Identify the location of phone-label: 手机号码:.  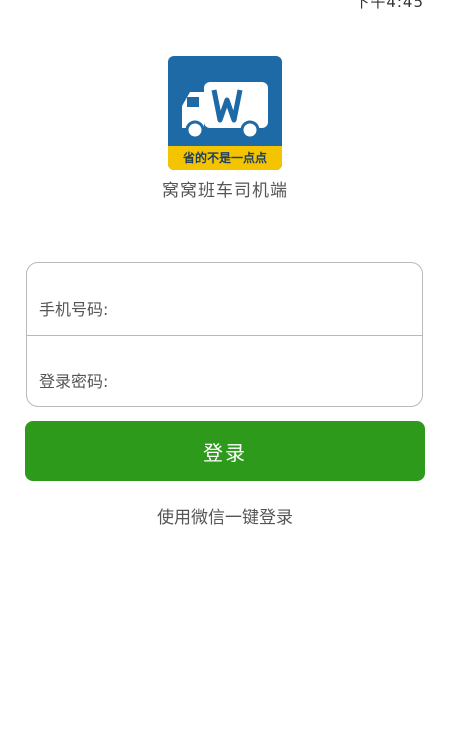
(74, 309).